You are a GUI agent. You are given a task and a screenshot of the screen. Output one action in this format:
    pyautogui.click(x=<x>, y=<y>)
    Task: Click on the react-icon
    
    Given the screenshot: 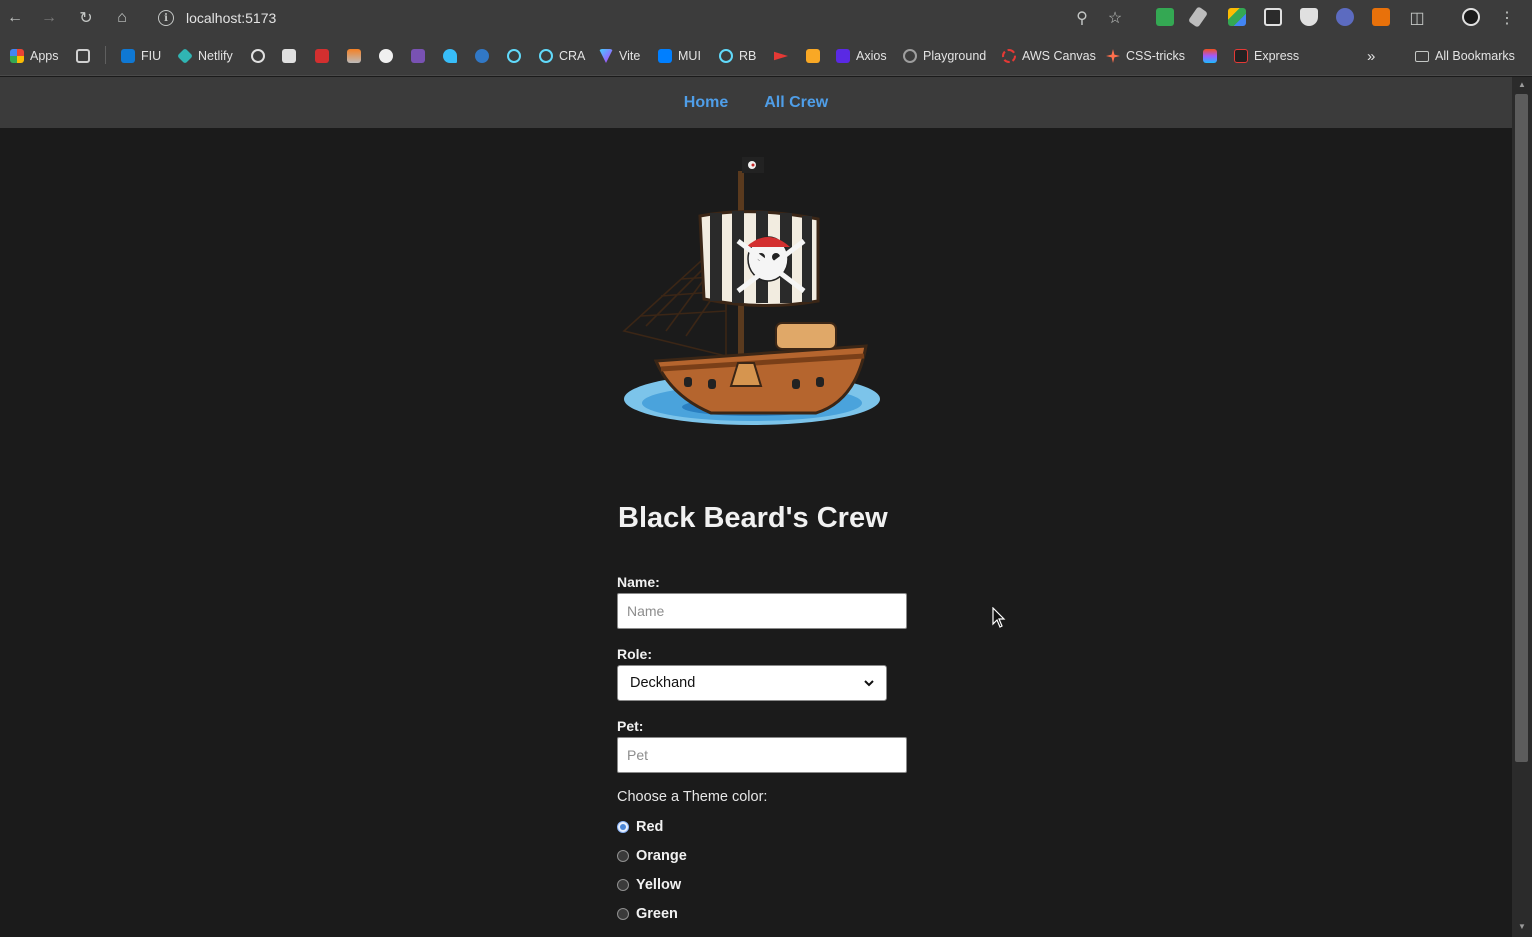 What is the action you would take?
    pyautogui.click(x=514, y=56)
    